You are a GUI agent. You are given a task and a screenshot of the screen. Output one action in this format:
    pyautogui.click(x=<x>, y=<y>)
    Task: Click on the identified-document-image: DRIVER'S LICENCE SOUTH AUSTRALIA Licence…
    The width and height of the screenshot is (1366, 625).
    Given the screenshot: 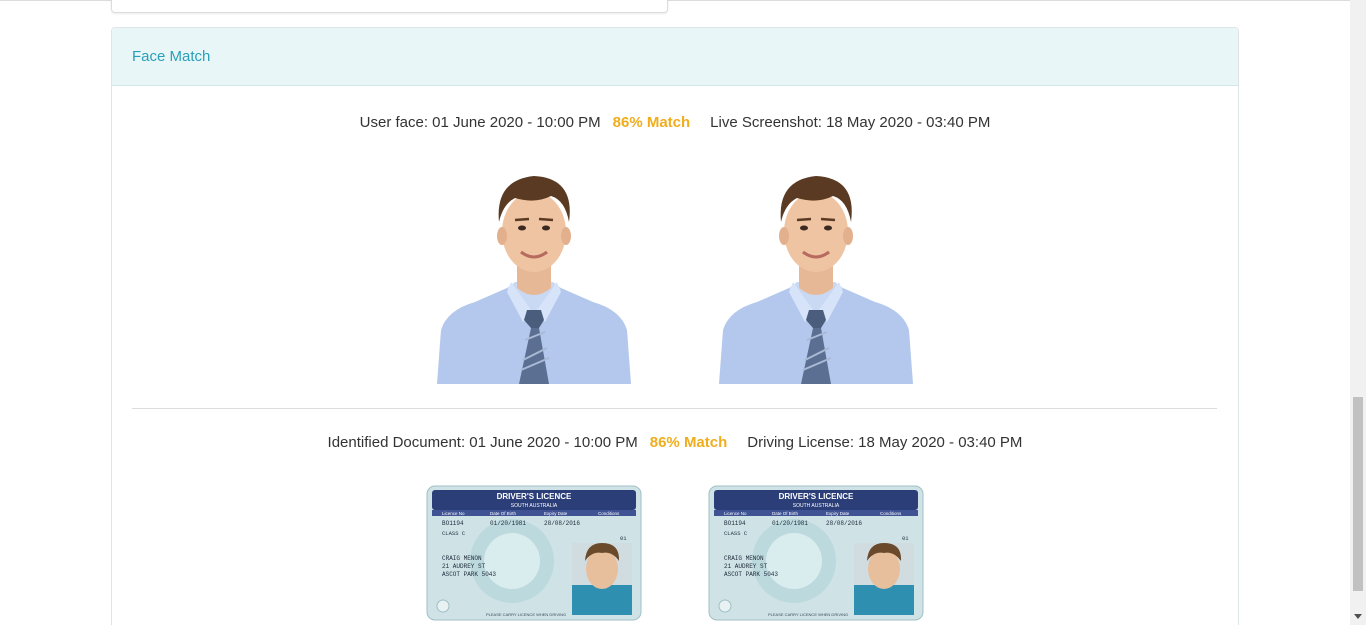 What is the action you would take?
    pyautogui.click(x=534, y=553)
    